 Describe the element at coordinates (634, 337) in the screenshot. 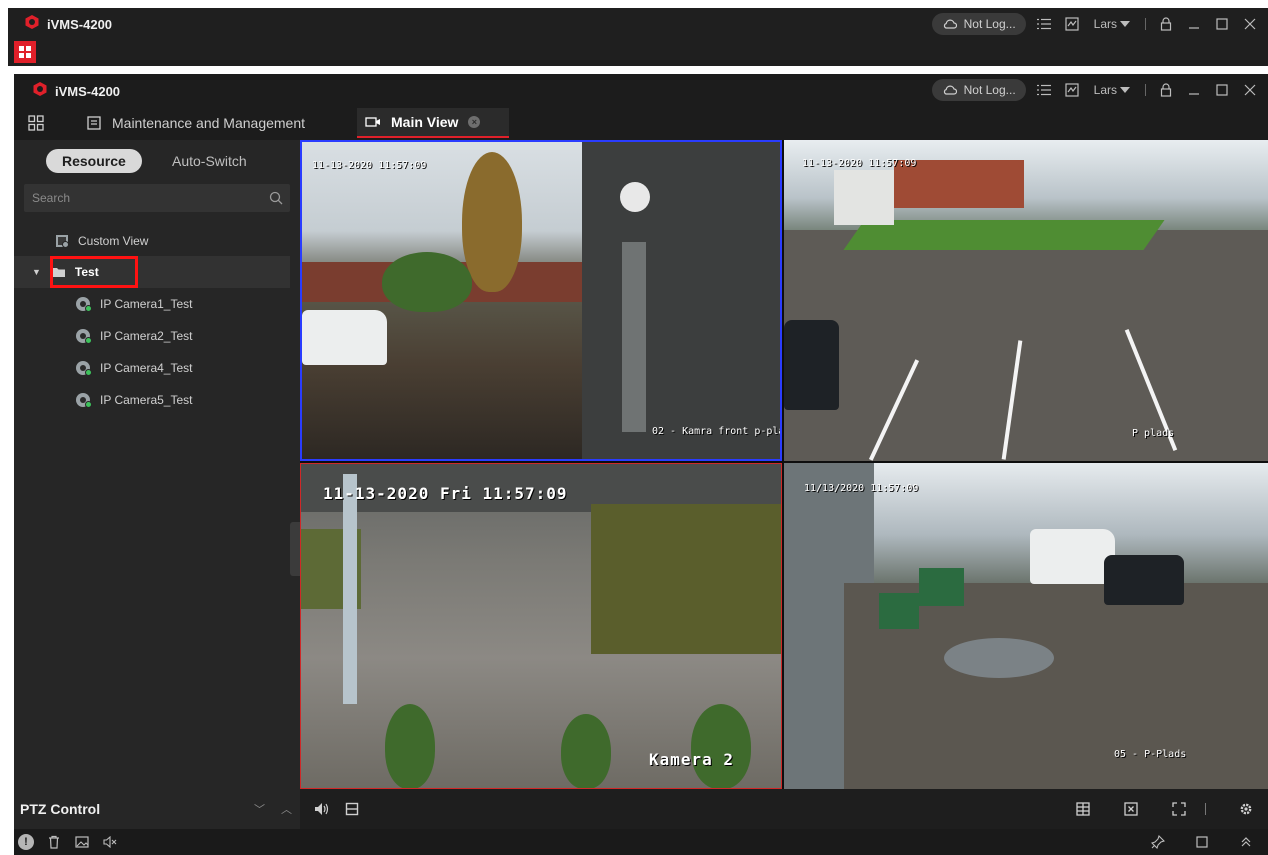

I see `door-frame` at that location.